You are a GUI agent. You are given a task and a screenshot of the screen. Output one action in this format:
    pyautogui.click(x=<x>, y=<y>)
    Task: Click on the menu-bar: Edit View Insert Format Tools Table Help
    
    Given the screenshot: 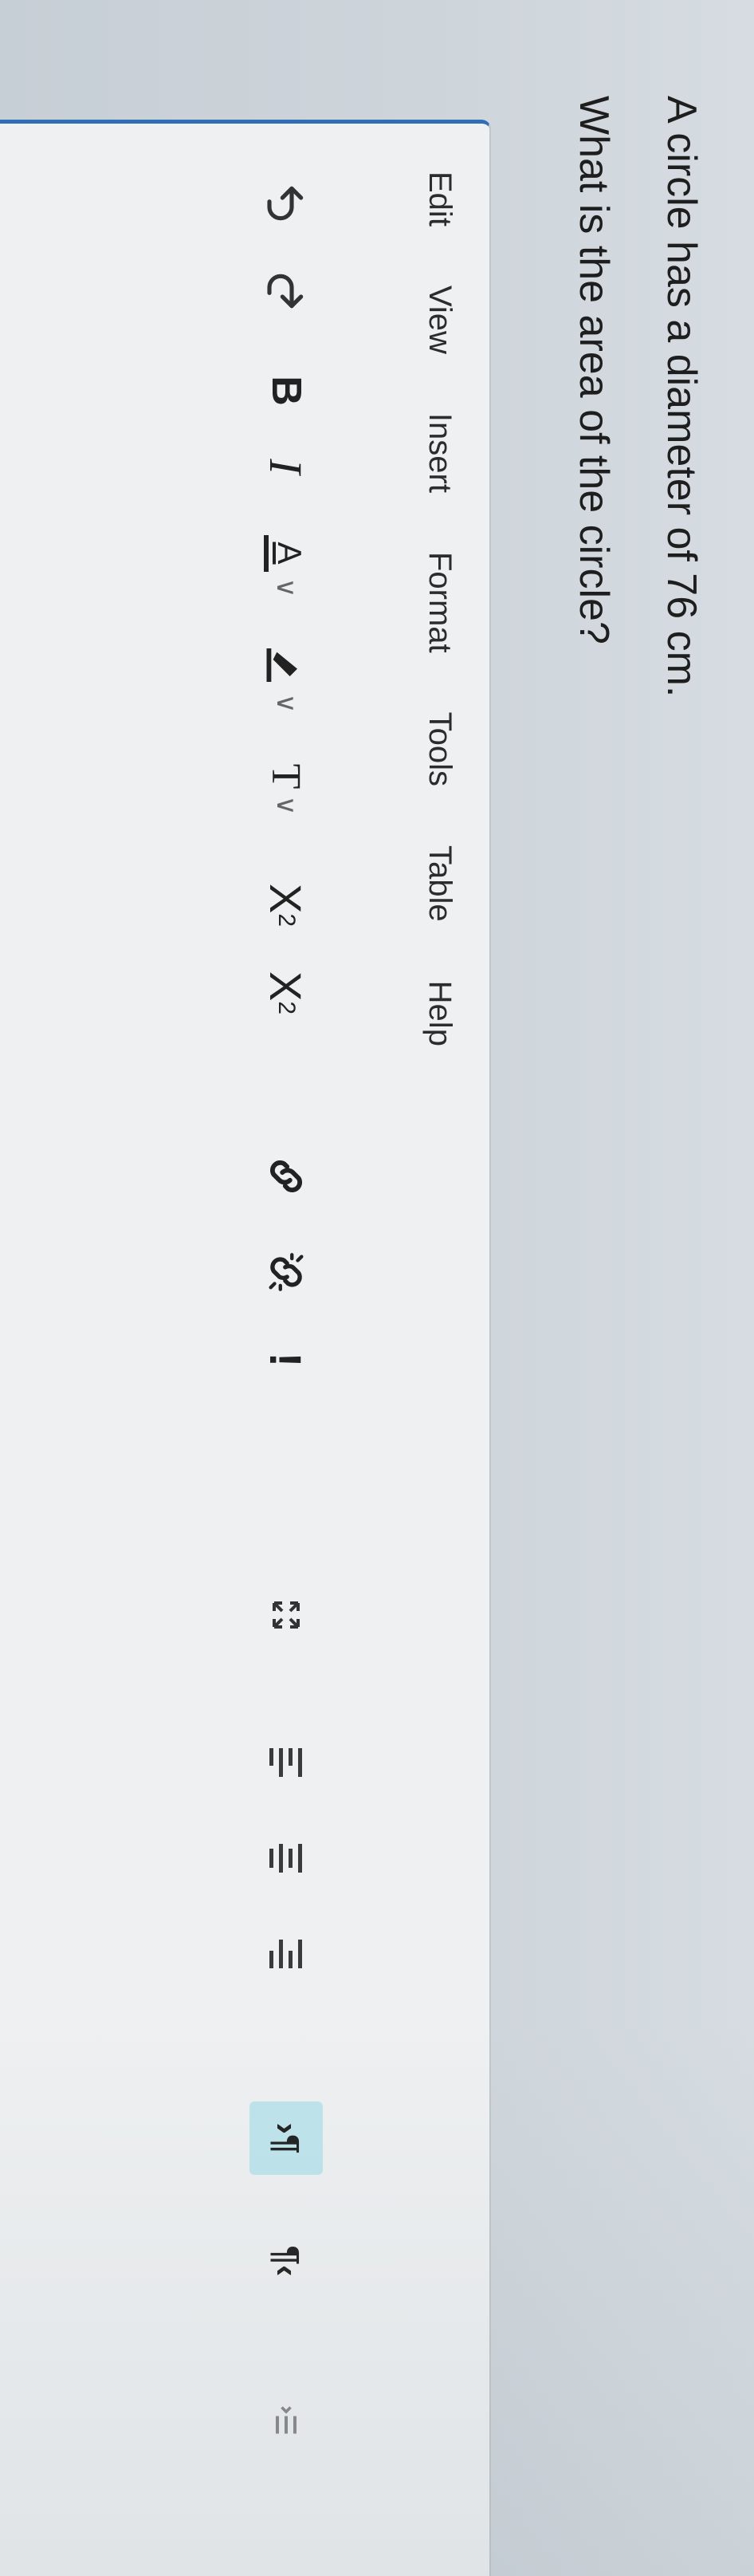 What is the action you would take?
    pyautogui.click(x=440, y=608)
    